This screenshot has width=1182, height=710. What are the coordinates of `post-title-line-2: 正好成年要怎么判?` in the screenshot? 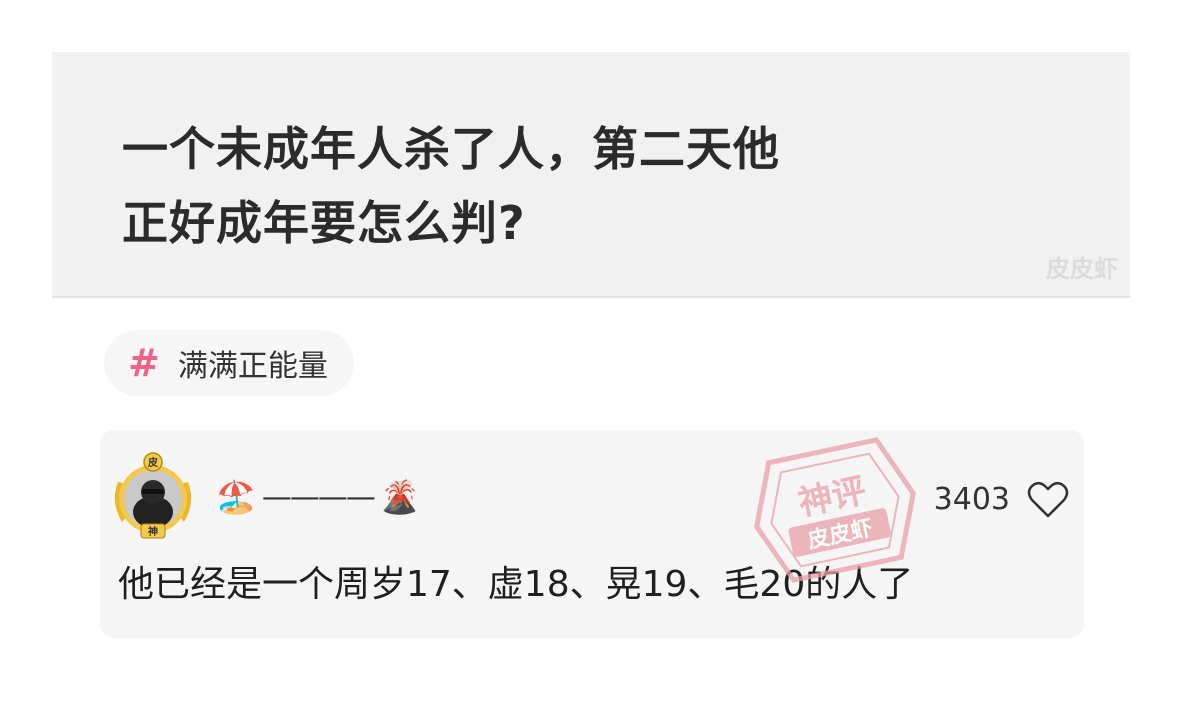 It's located at (324, 223).